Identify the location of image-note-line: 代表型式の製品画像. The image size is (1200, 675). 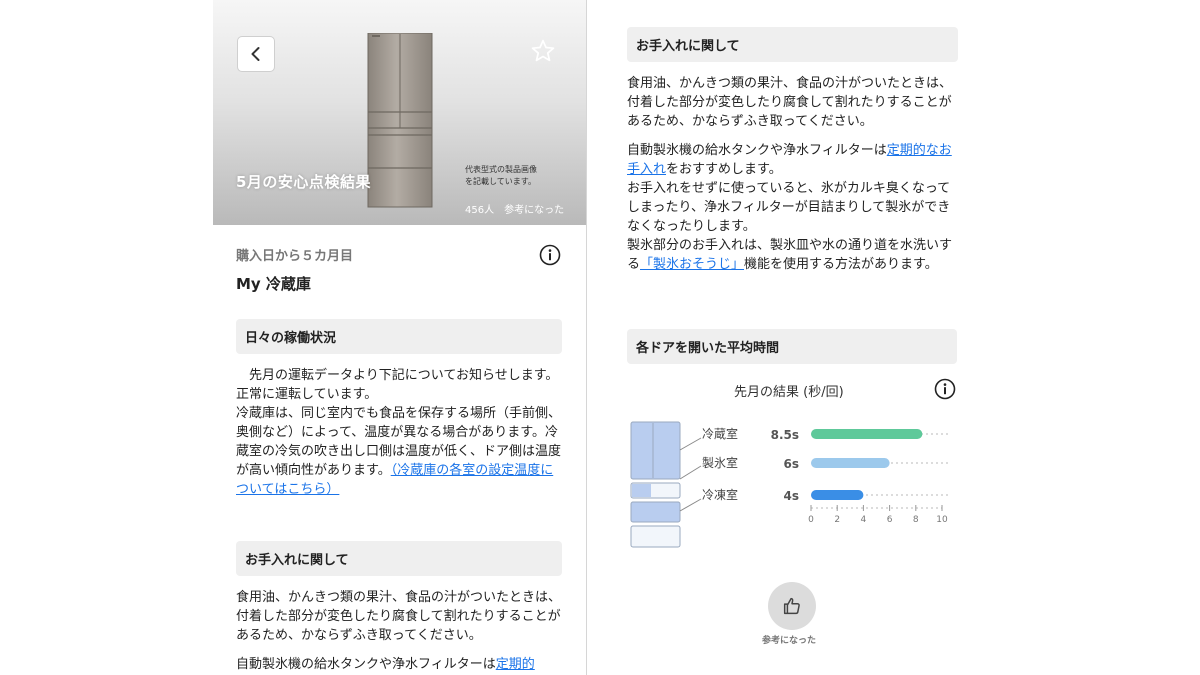
(501, 169).